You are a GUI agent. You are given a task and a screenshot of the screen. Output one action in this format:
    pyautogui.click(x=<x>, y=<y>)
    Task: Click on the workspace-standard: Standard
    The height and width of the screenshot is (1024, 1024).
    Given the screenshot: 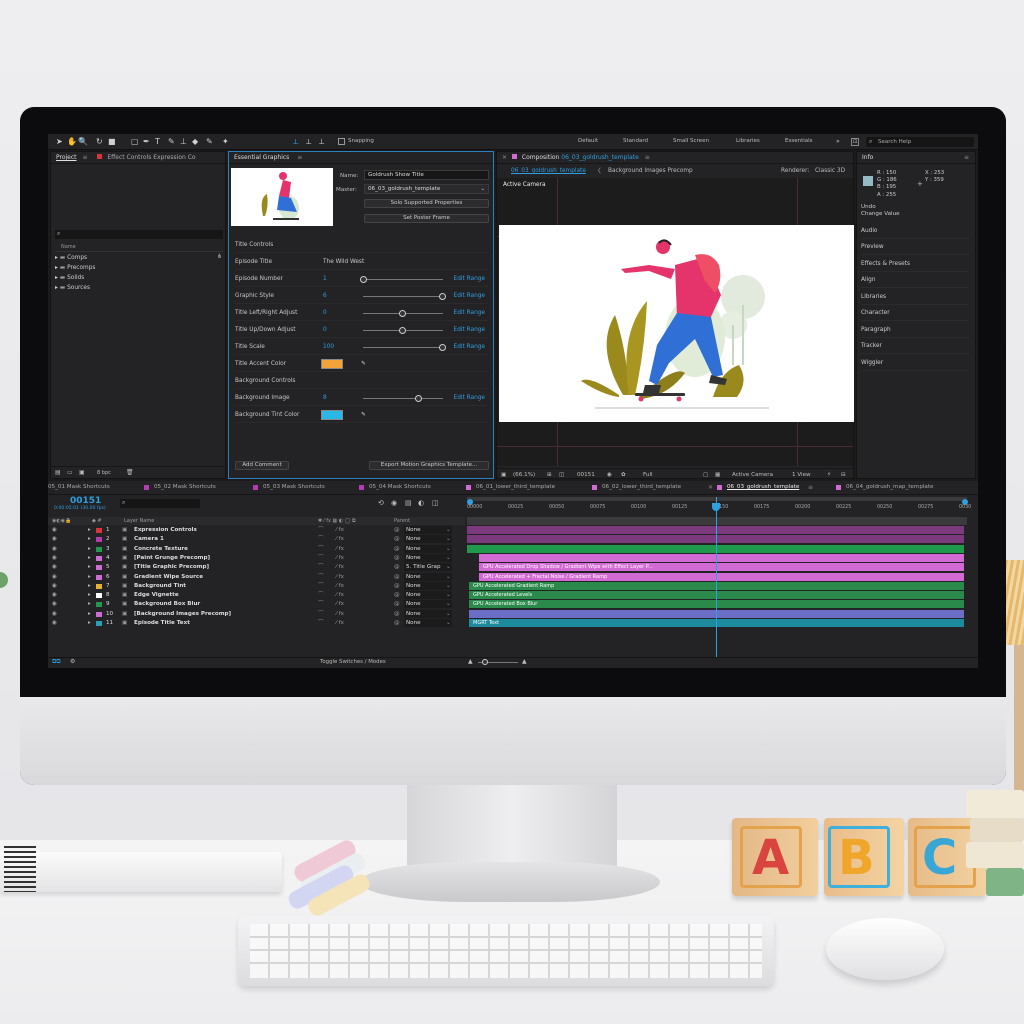 What is the action you would take?
    pyautogui.click(x=635, y=141)
    